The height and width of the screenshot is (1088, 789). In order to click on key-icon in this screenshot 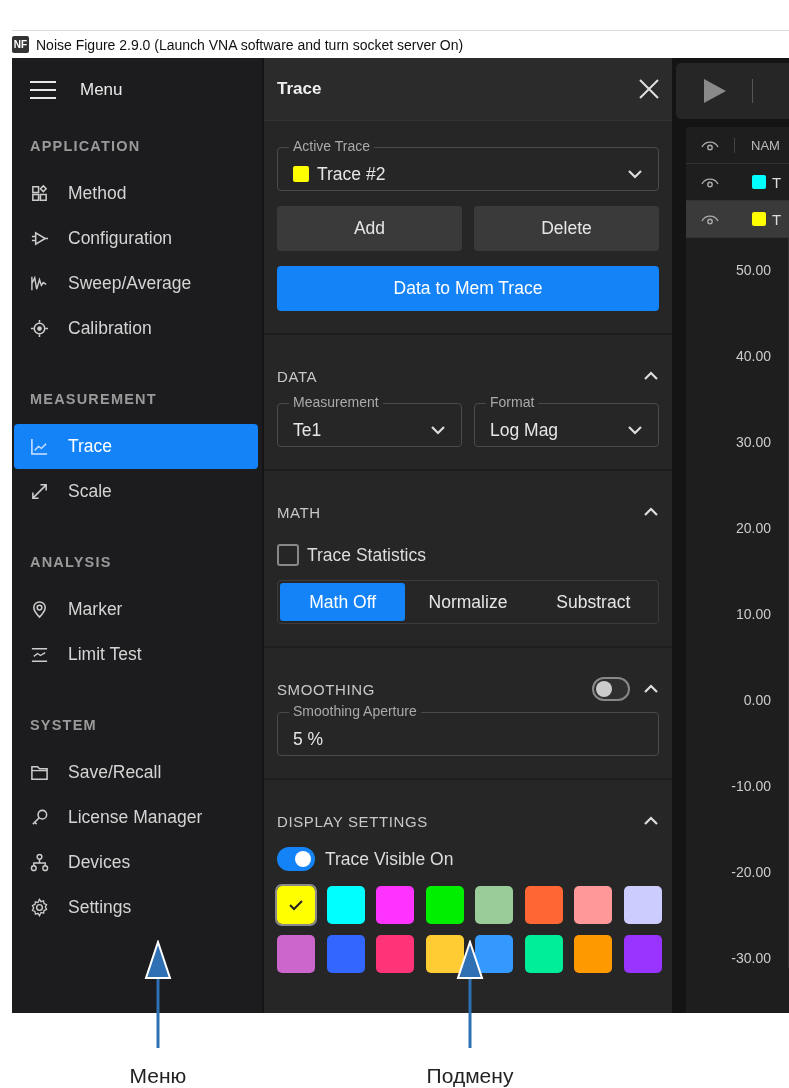, I will do `click(39, 817)`.